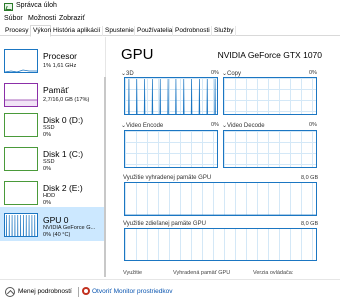  Describe the element at coordinates (66, 100) in the screenshot. I see `sidebar-item-detail: 2,7/16,0 GB (17%)` at that location.